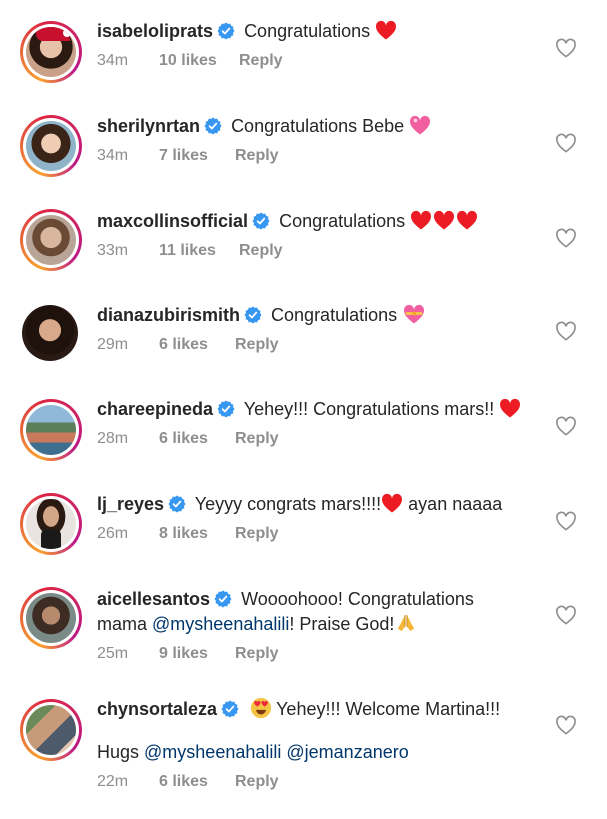 The width and height of the screenshot is (607, 819). I want to click on comment-time: 28m, so click(113, 438).